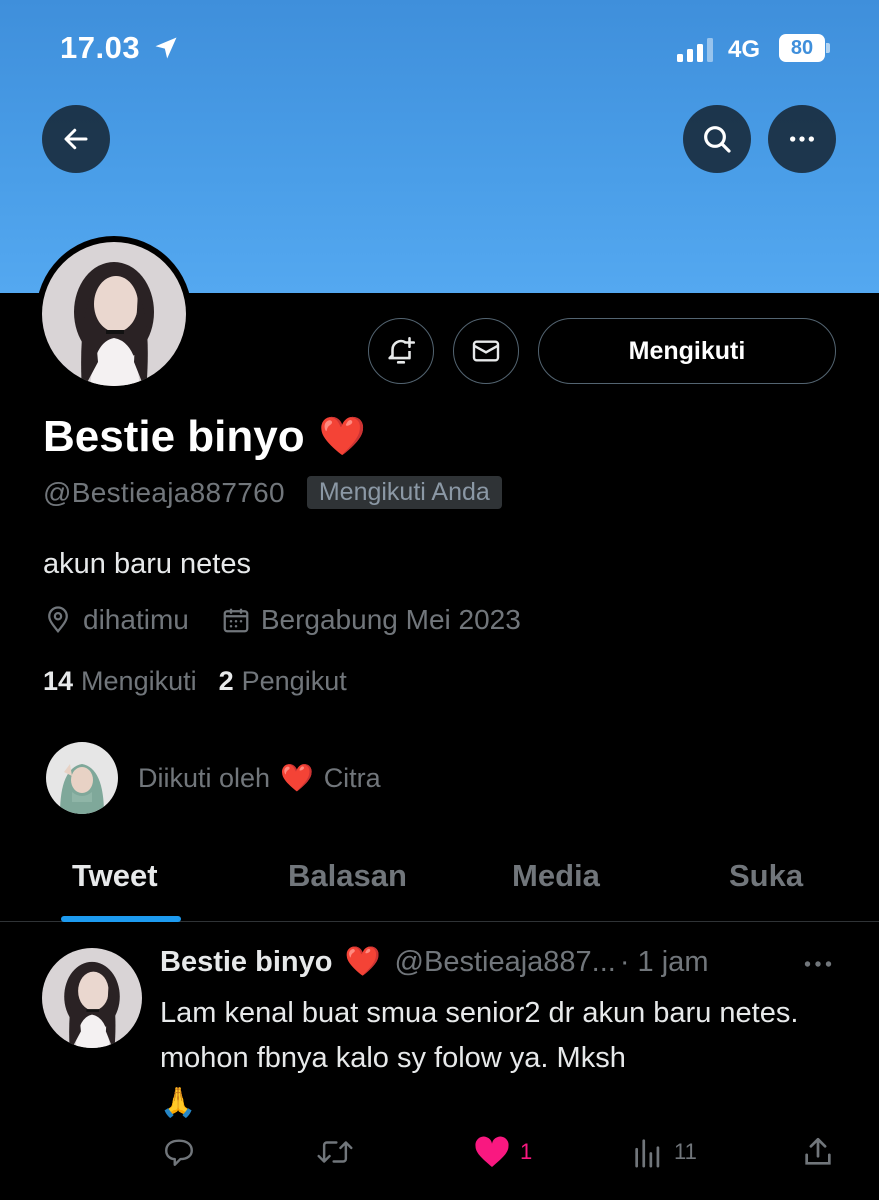 The height and width of the screenshot is (1200, 879). I want to click on following-count: 14, so click(58, 681).